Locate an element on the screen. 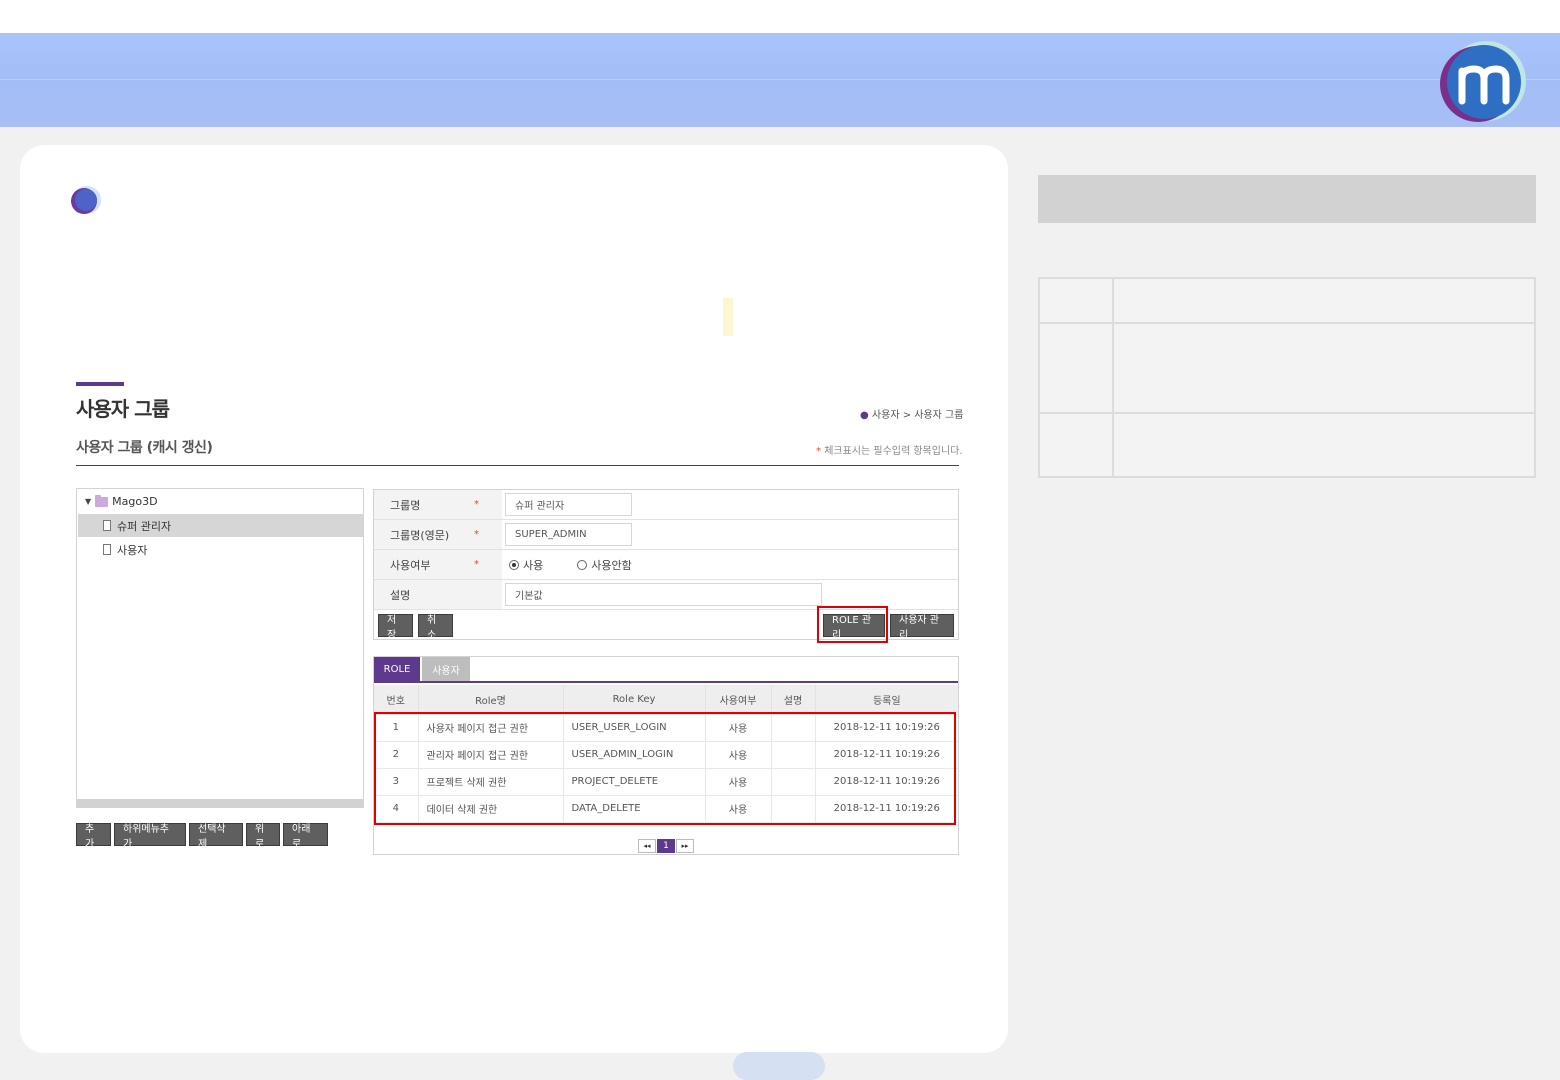 The width and height of the screenshot is (1560, 1080). required-note: * 체크표시는 필수입력 항목입니다. is located at coordinates (889, 449).